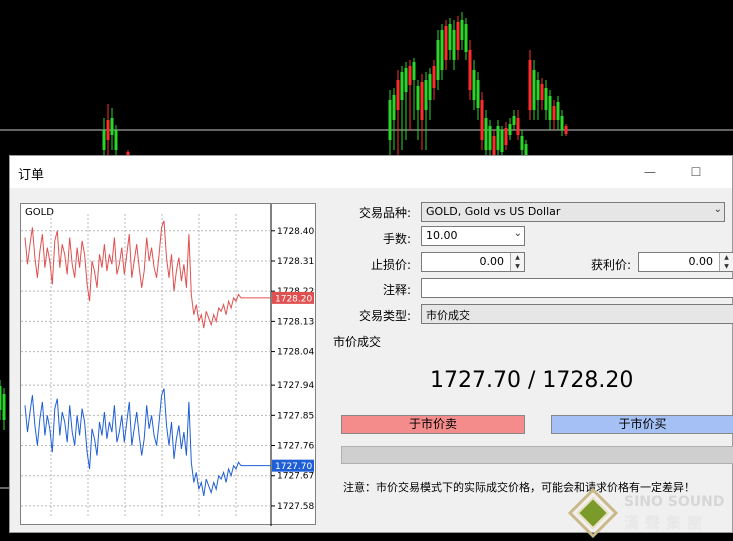 Image resolution: width=733 pixels, height=541 pixels. I want to click on bid-series-line, so click(133, 442).